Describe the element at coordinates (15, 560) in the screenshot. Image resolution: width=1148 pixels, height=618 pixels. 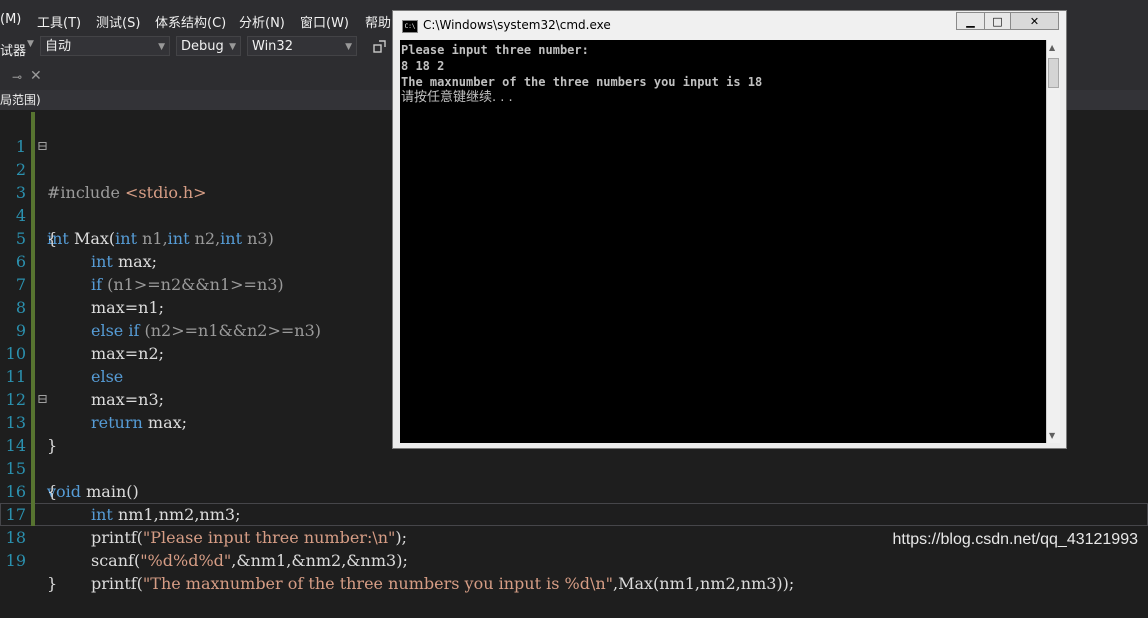
I see `line-number: 19` at that location.